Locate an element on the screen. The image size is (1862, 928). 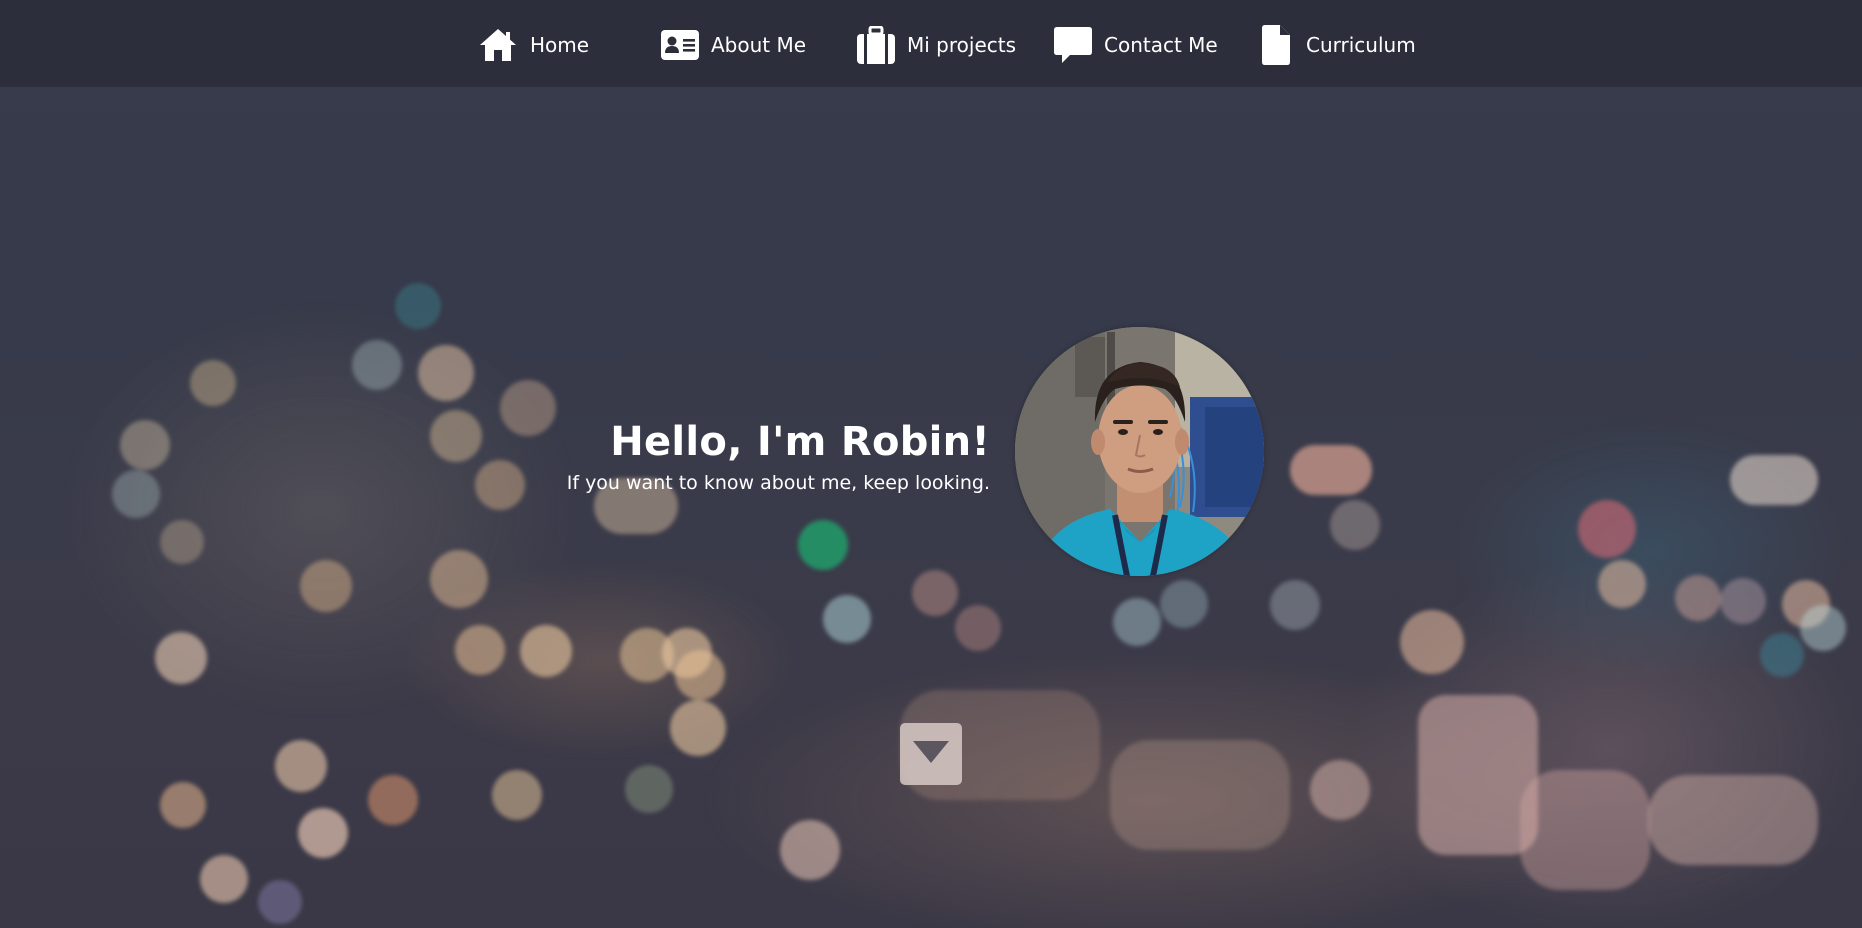
nav-about-me-label: About Me is located at coordinates (759, 45).